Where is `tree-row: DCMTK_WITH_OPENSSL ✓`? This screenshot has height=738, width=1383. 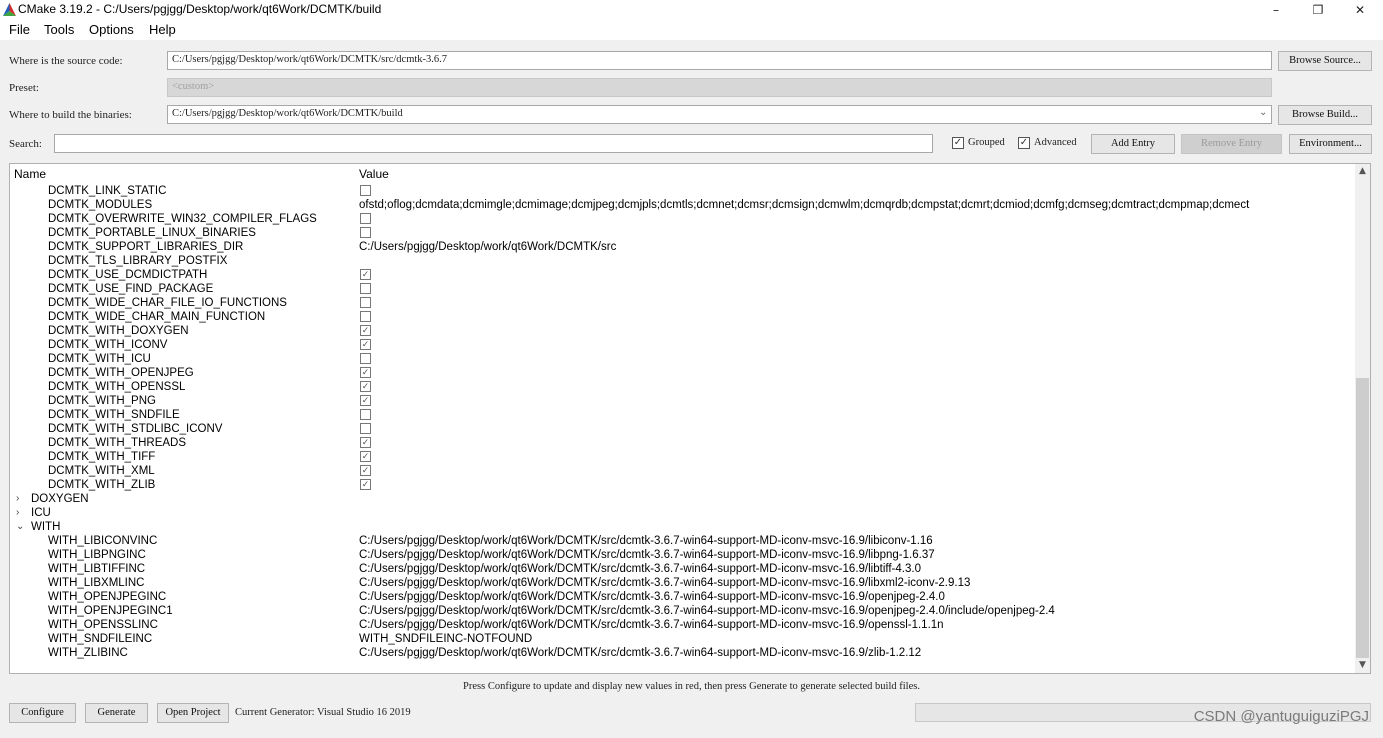
tree-row: DCMTK_WITH_OPENSSL ✓ is located at coordinates (683, 387).